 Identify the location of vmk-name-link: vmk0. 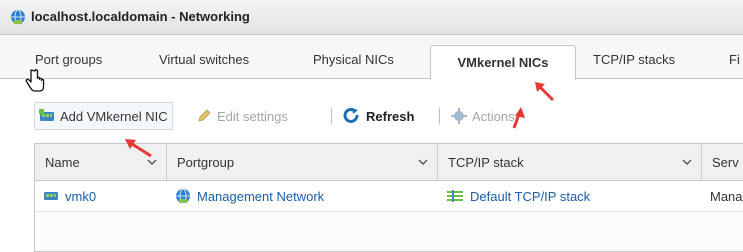
(80, 196).